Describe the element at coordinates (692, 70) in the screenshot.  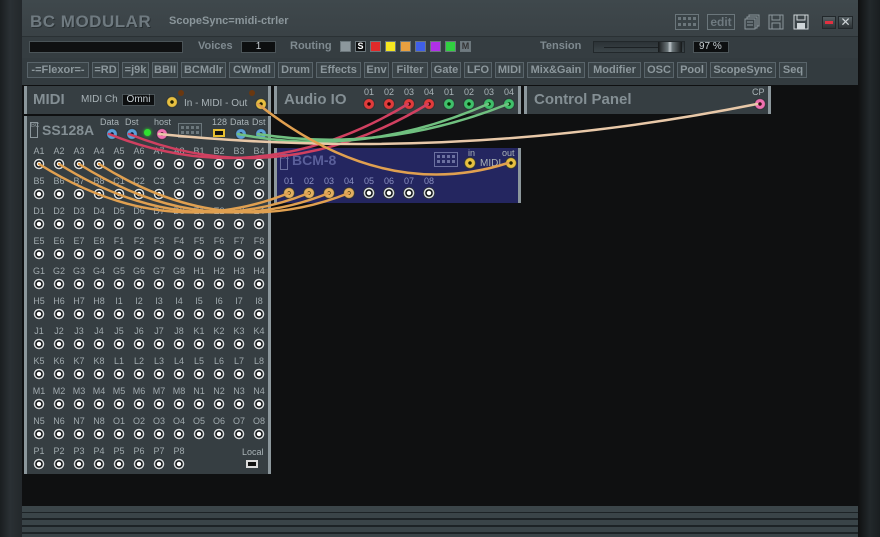
I see `category-button-pool: Pool` at that location.